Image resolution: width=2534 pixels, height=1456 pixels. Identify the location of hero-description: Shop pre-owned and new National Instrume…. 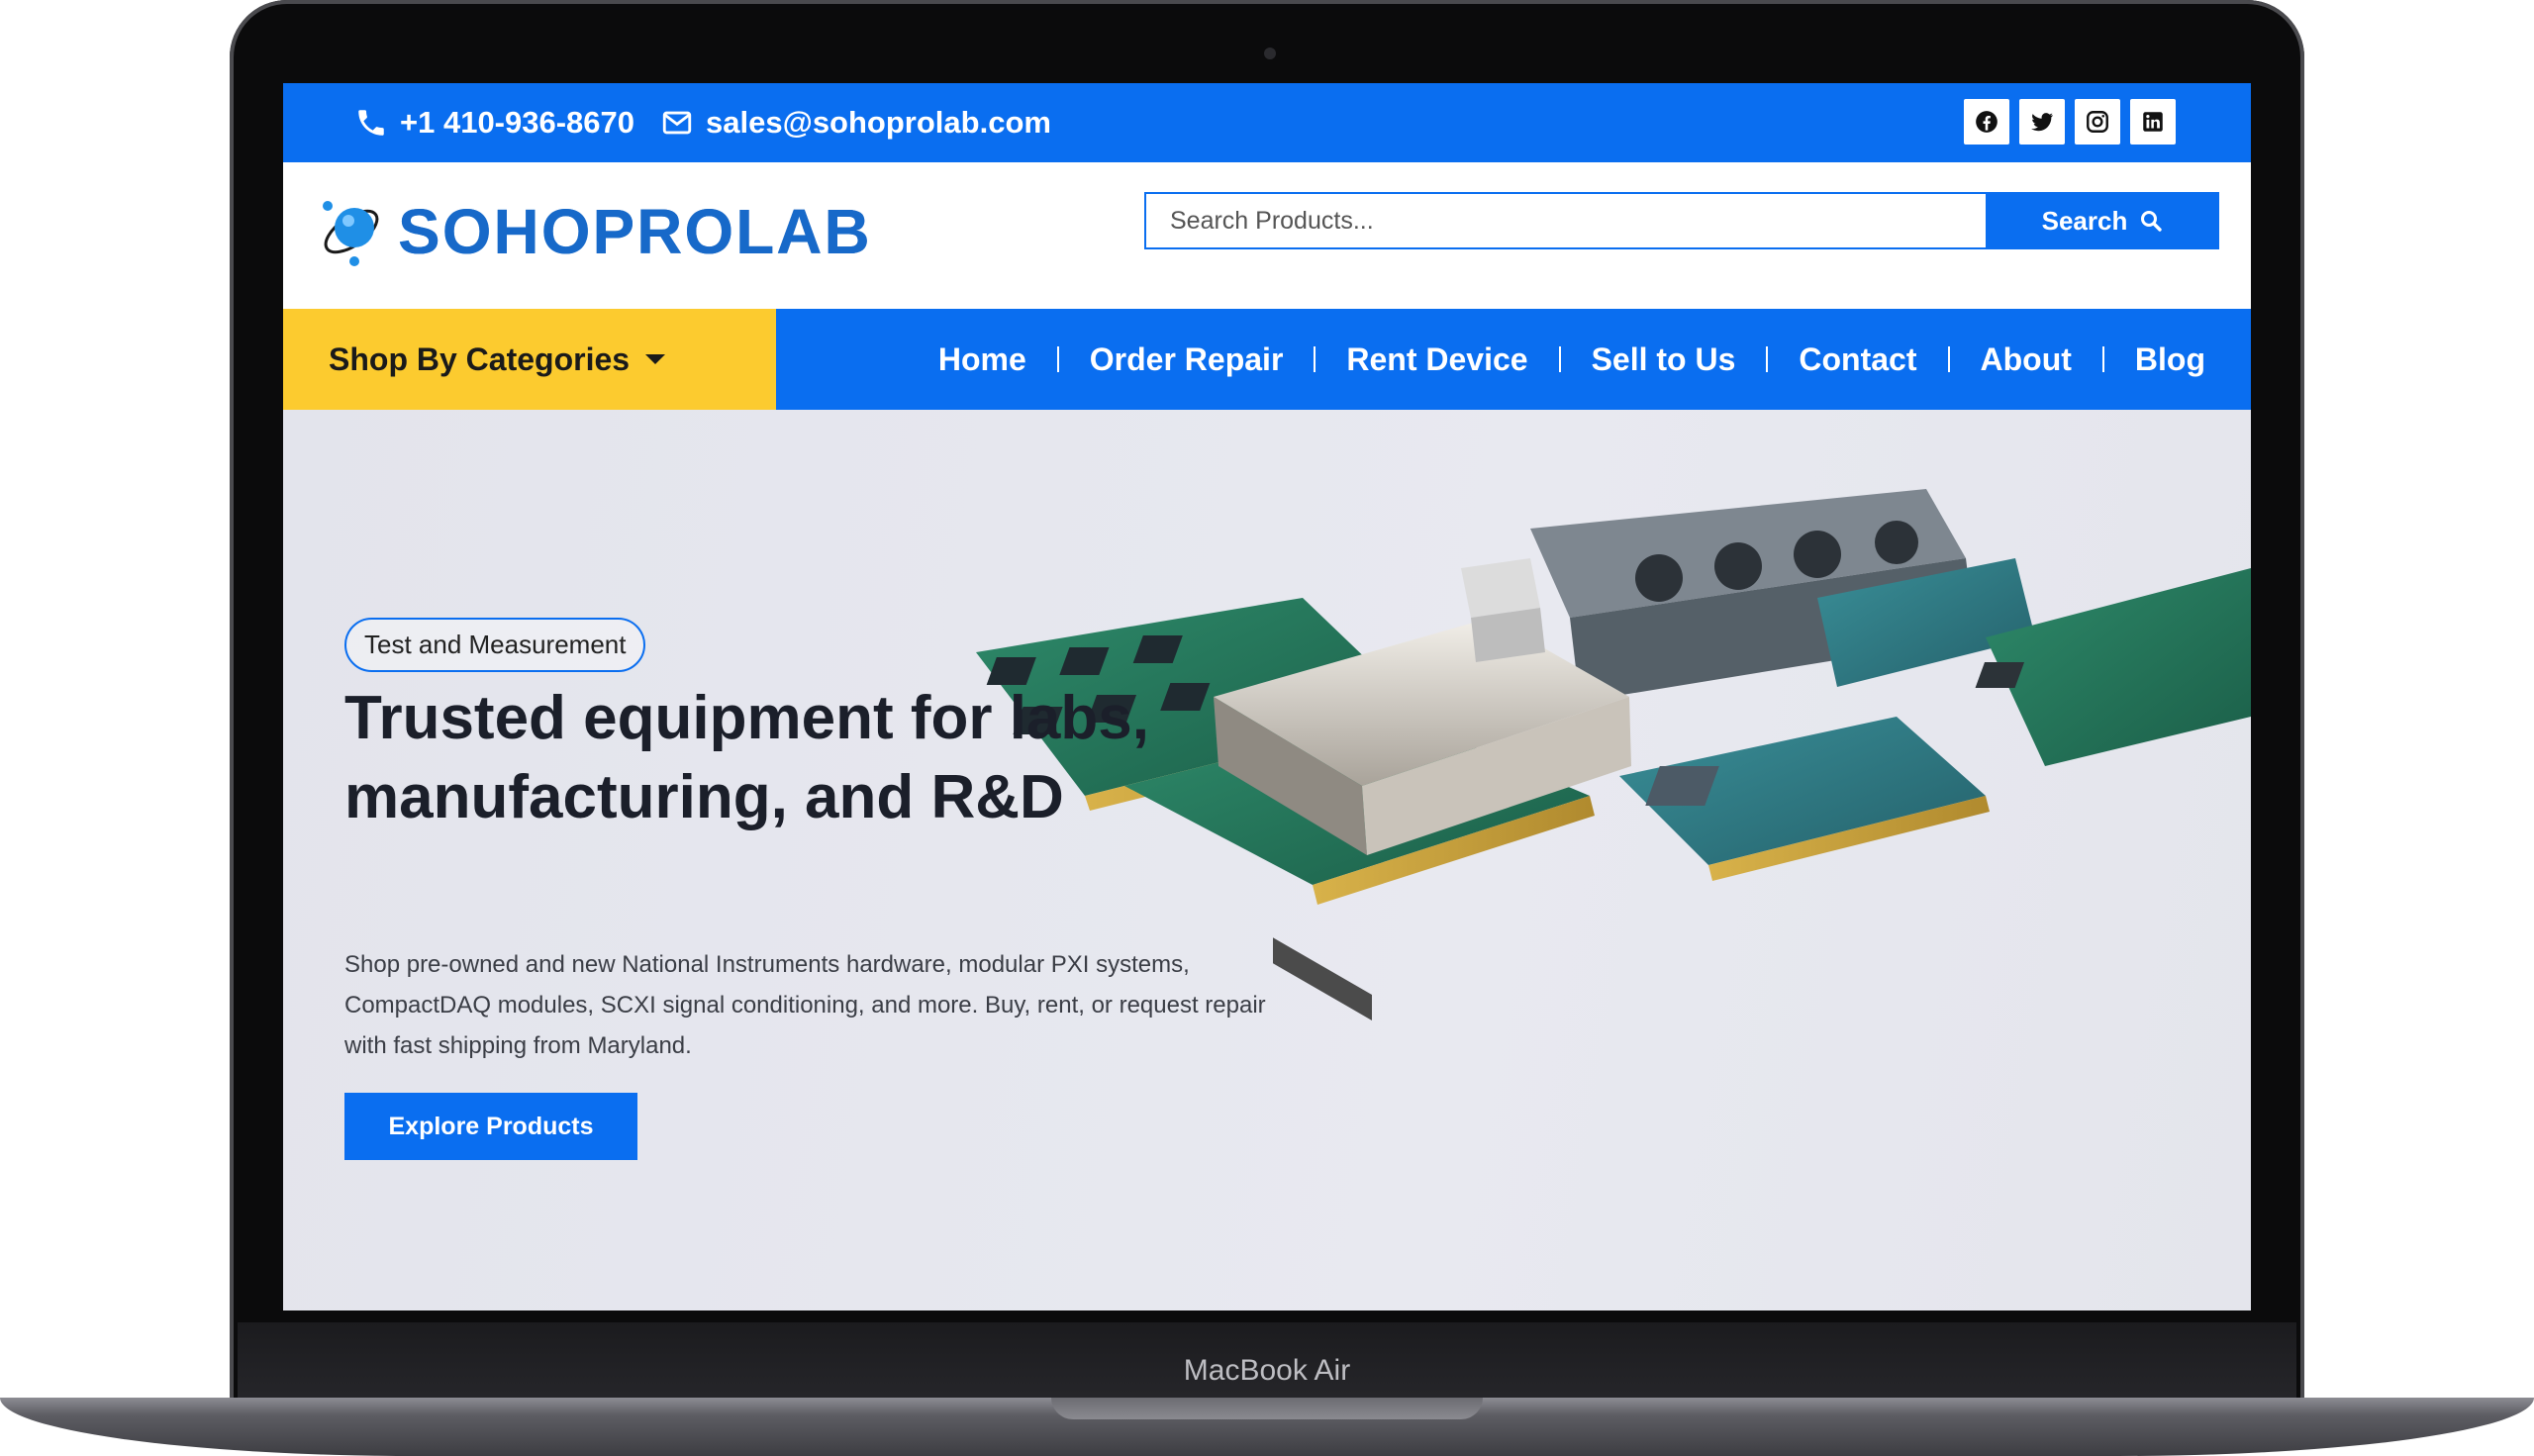
(805, 1005).